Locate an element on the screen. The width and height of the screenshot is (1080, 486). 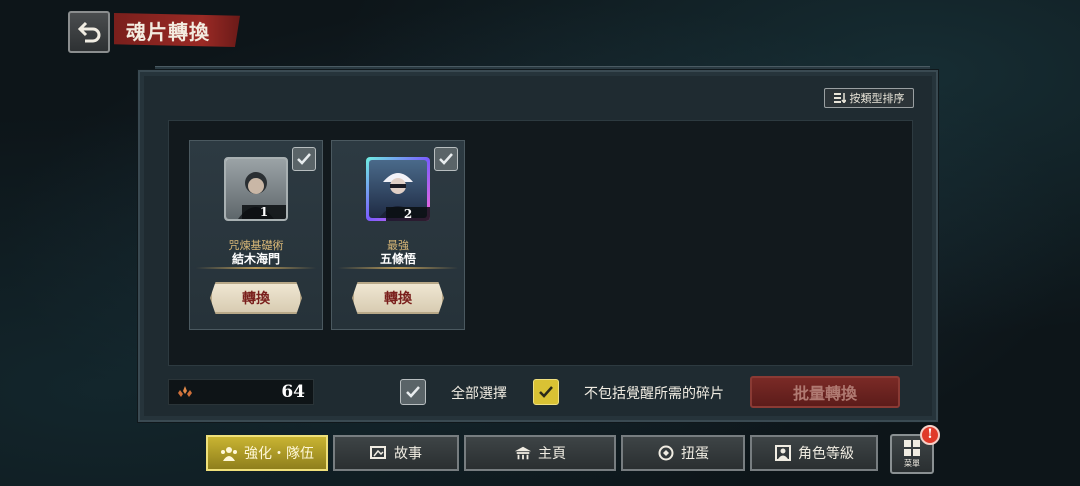
select-all-checkbox is located at coordinates (413, 392).